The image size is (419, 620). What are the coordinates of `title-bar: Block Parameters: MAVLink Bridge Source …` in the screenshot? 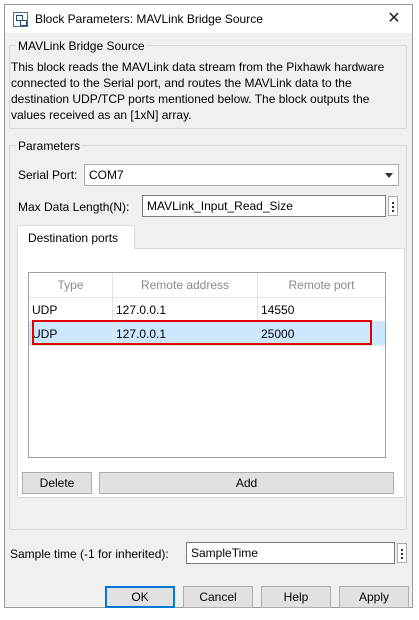 It's located at (208, 19).